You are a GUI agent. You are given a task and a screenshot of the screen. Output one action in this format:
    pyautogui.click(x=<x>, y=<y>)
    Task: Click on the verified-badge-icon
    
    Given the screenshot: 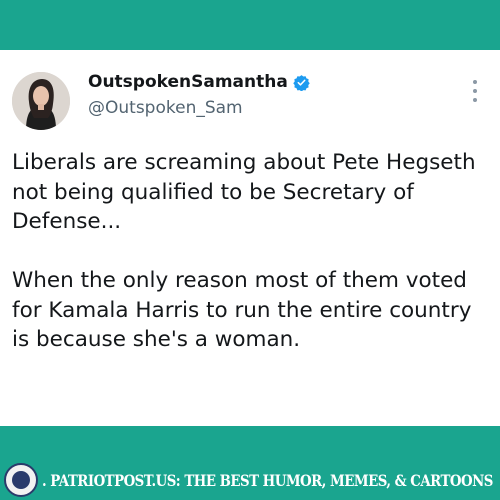 What is the action you would take?
    pyautogui.click(x=301, y=82)
    